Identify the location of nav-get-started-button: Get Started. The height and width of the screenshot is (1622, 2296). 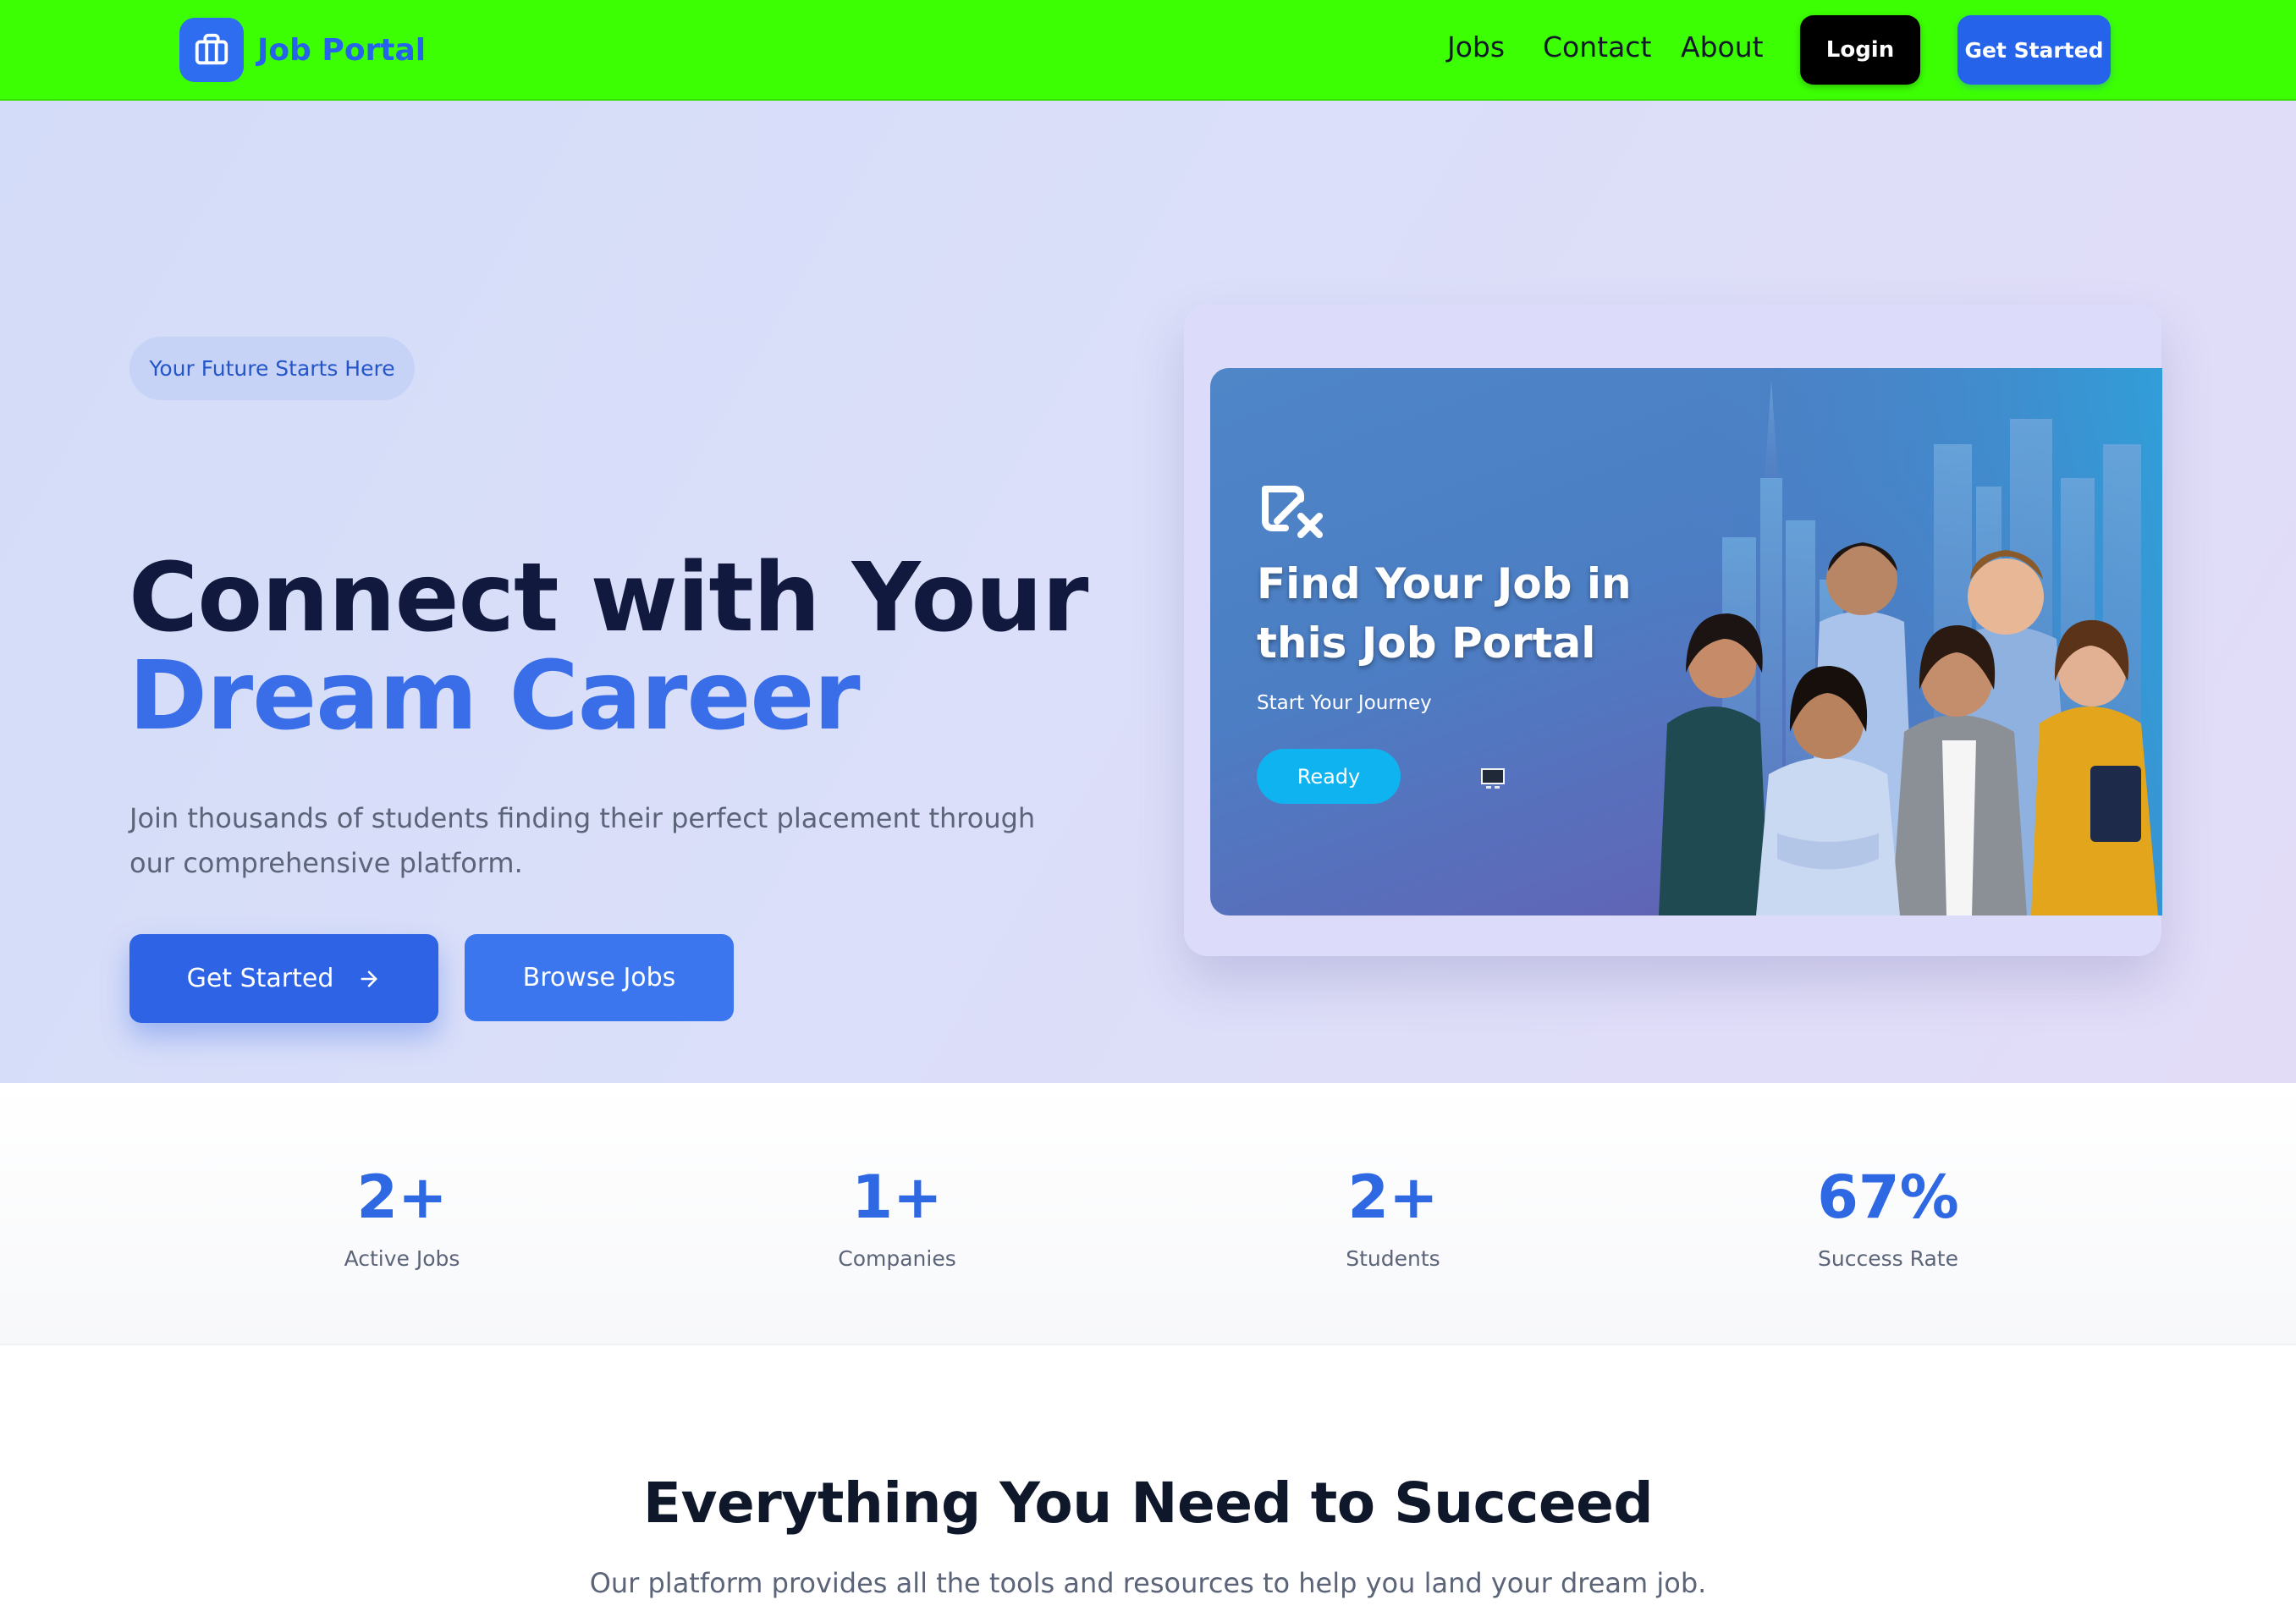
(2034, 50).